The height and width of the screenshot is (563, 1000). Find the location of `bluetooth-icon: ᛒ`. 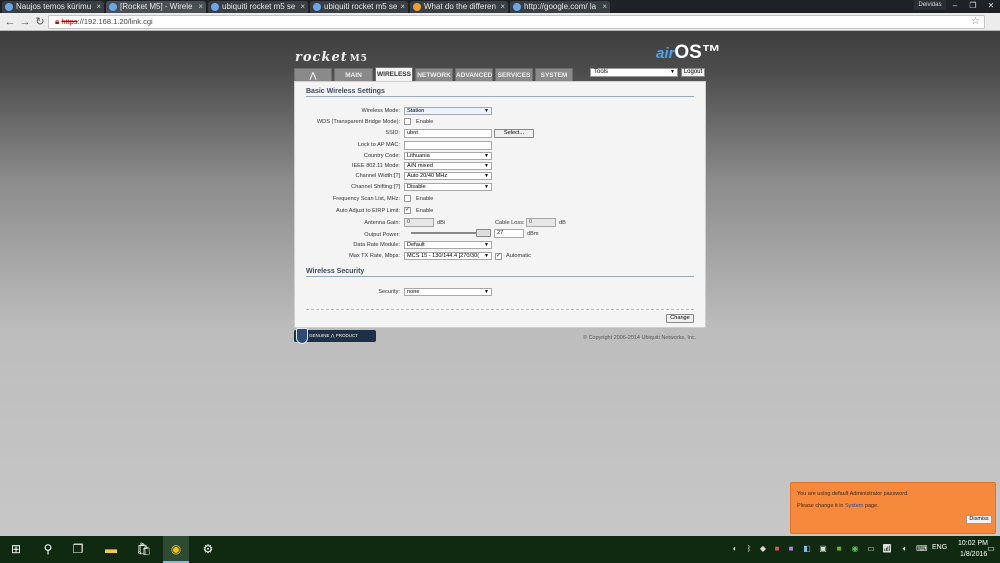

bluetooth-icon: ᛒ is located at coordinates (749, 549).